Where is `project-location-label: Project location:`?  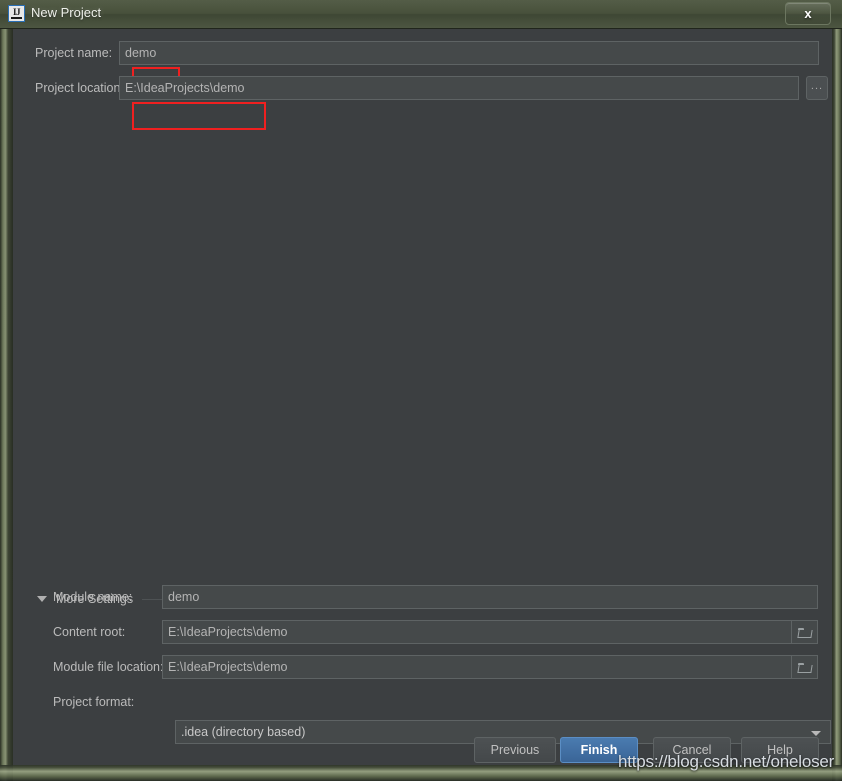
project-location-label: Project location: is located at coordinates (79, 88).